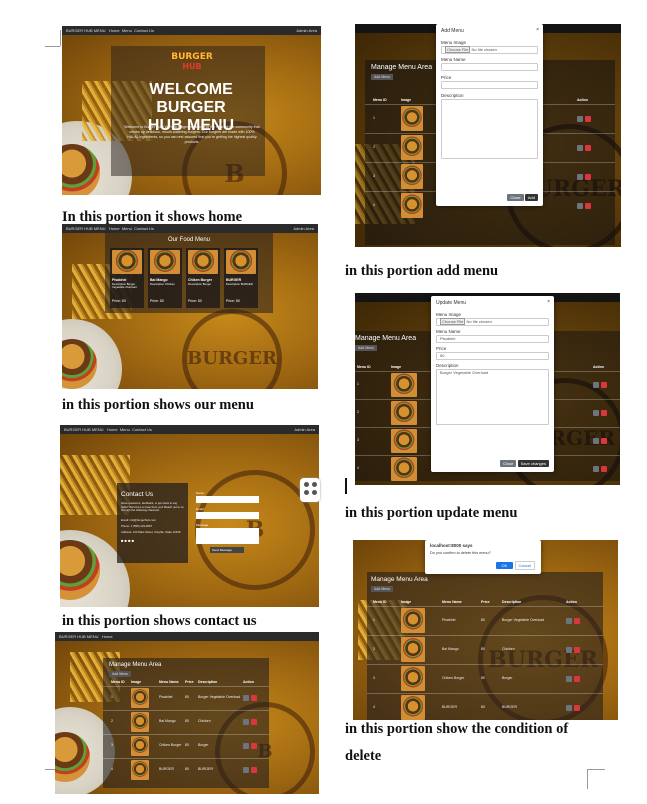 This screenshot has height=804, width=647. What do you see at coordinates (119, 301) in the screenshot?
I see `food-price: Price: 80` at bounding box center [119, 301].